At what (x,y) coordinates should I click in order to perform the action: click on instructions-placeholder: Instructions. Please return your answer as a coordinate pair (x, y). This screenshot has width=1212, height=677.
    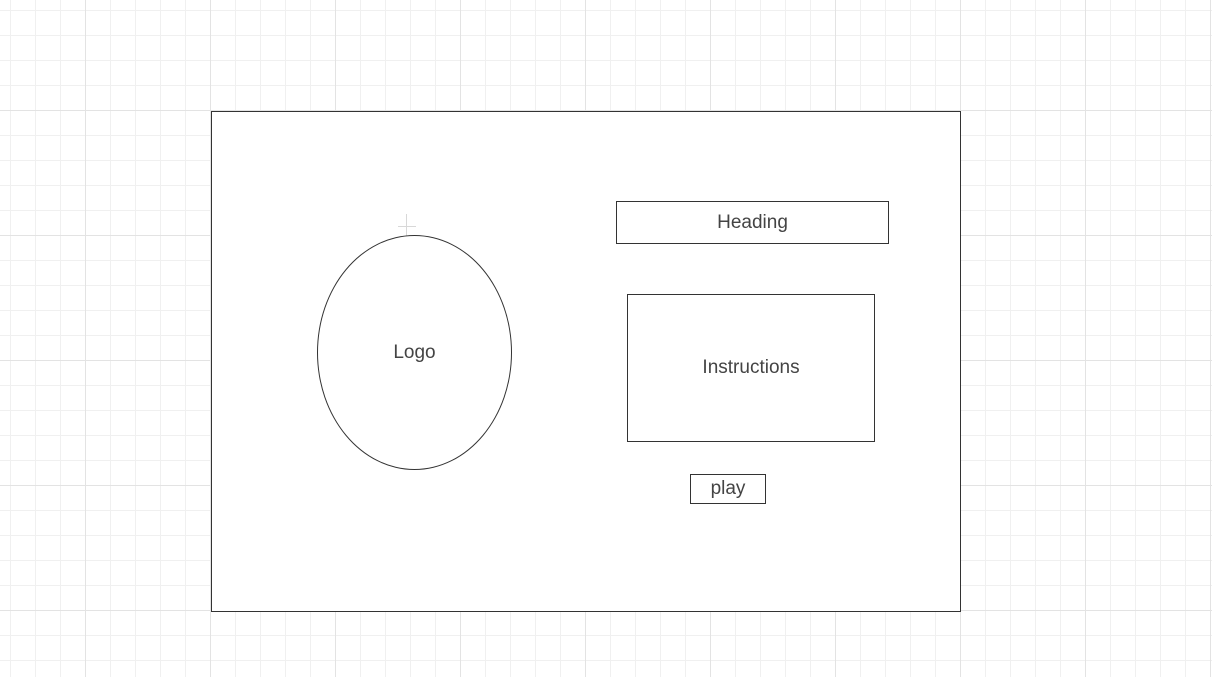
    Looking at the image, I should click on (751, 368).